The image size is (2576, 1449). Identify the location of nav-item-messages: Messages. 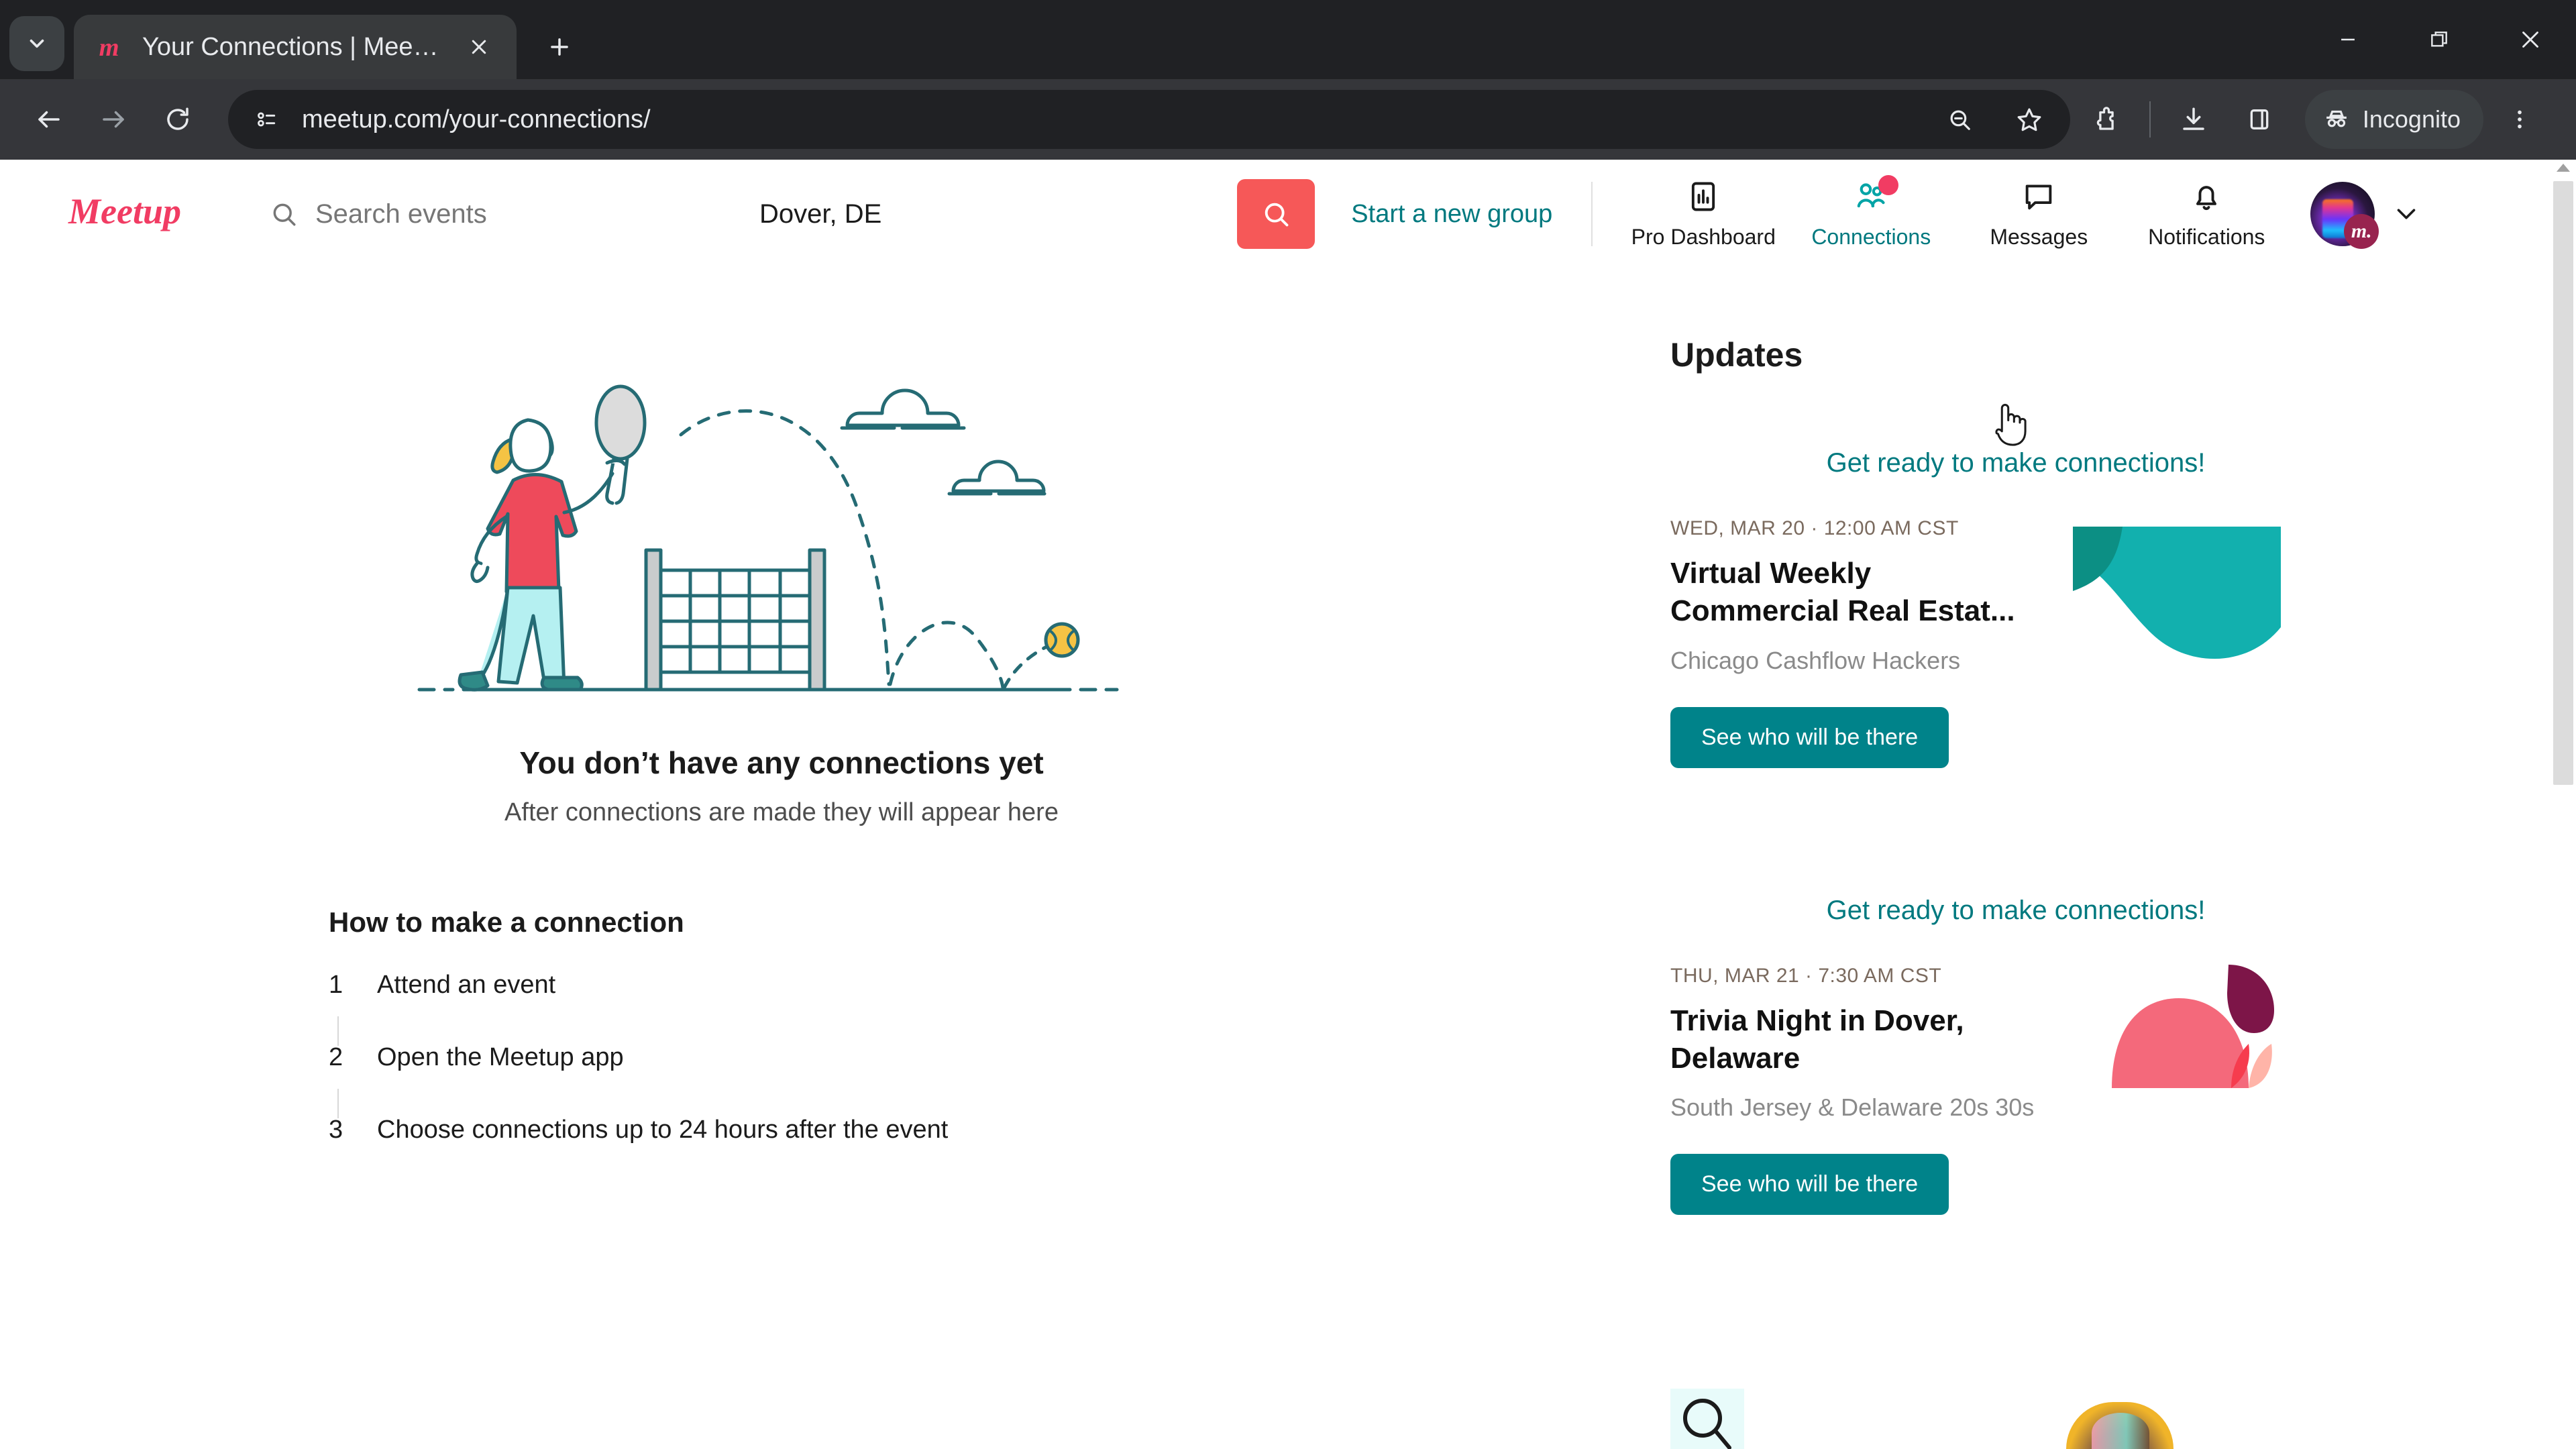
(2039, 214).